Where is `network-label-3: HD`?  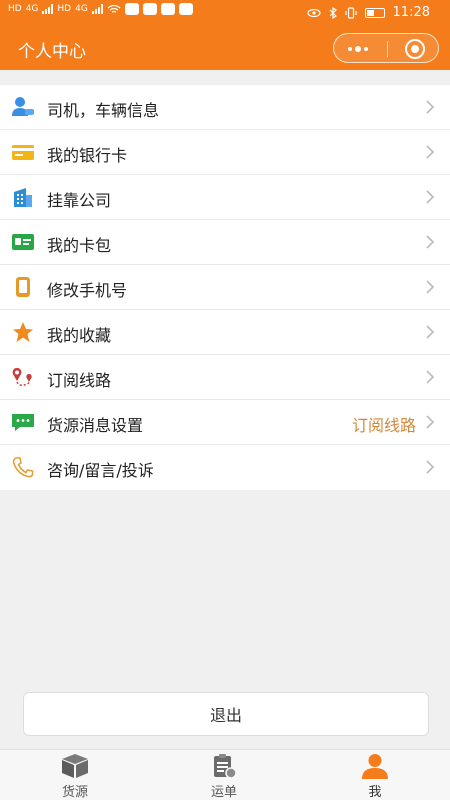
network-label-3: HD is located at coordinates (64, 9).